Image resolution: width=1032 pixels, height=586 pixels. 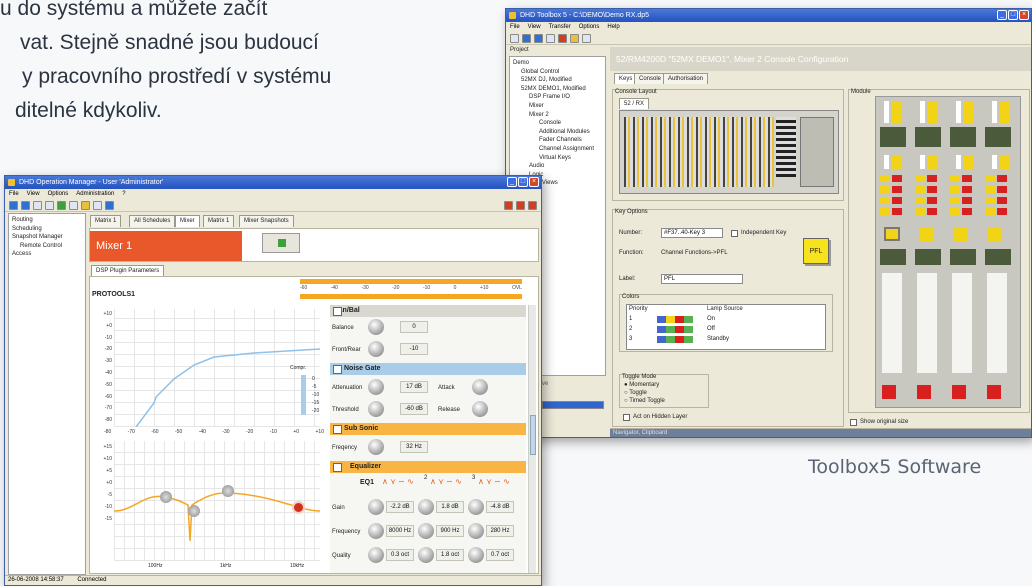 What do you see at coordinates (532, 205) in the screenshot?
I see `exit-icon` at bounding box center [532, 205].